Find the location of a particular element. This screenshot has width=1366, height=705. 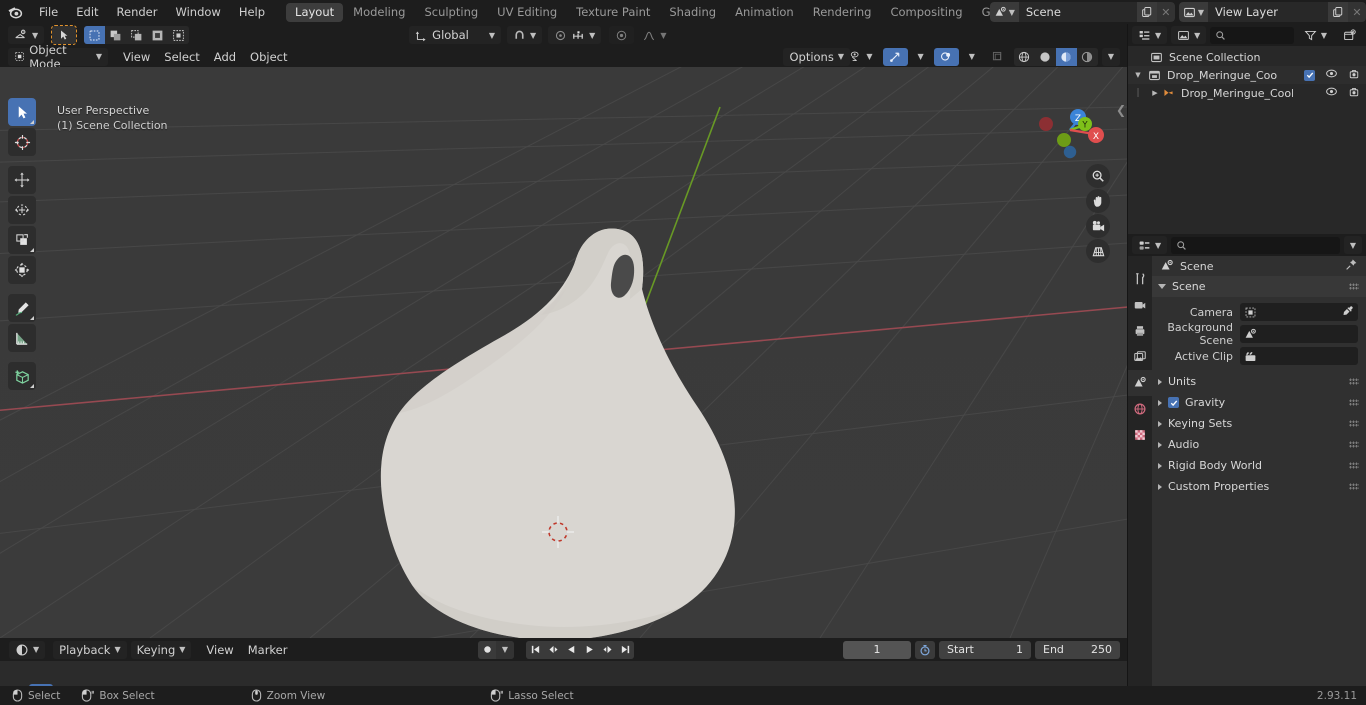

outliner-id-type-filter: ▼ is located at coordinates (1189, 35).